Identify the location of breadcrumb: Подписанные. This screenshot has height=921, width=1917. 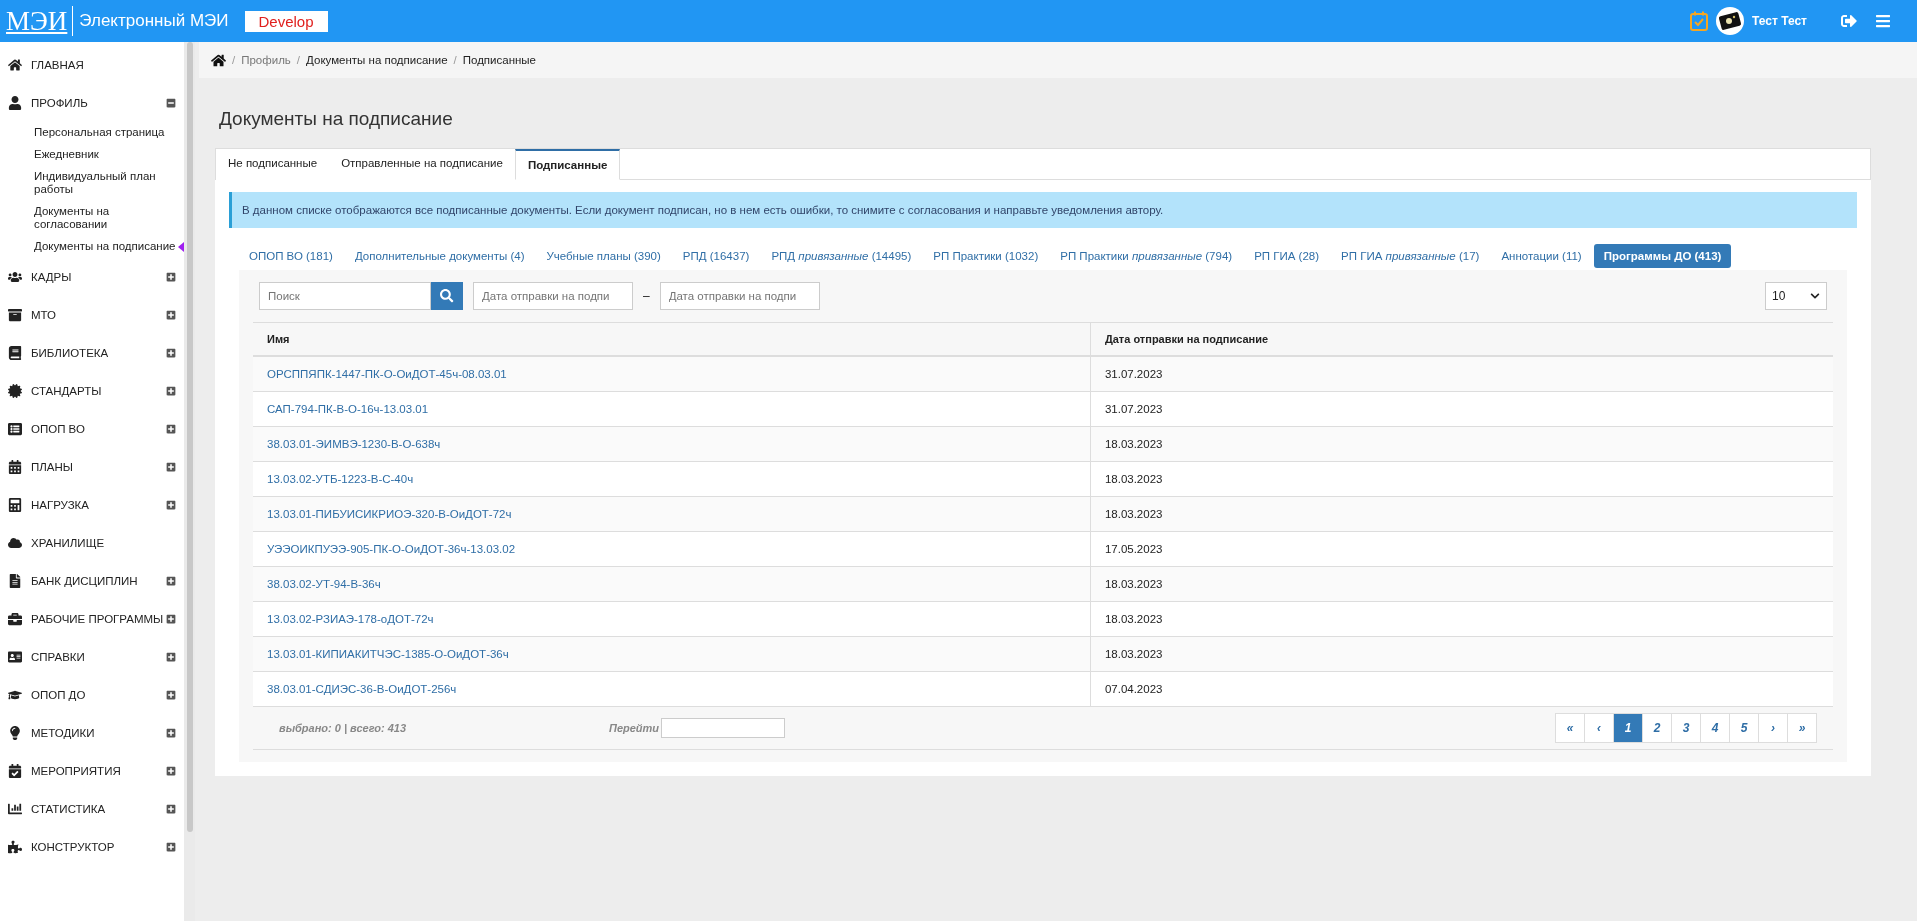
(499, 60).